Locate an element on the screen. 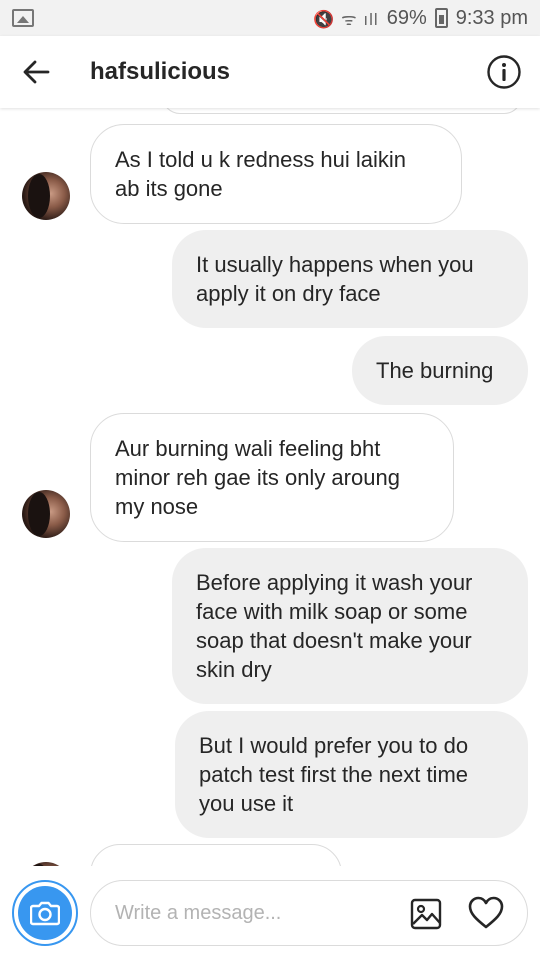 This screenshot has width=540, height=960. signal-icons: 🔇 ᯤ ıll is located at coordinates (346, 19).